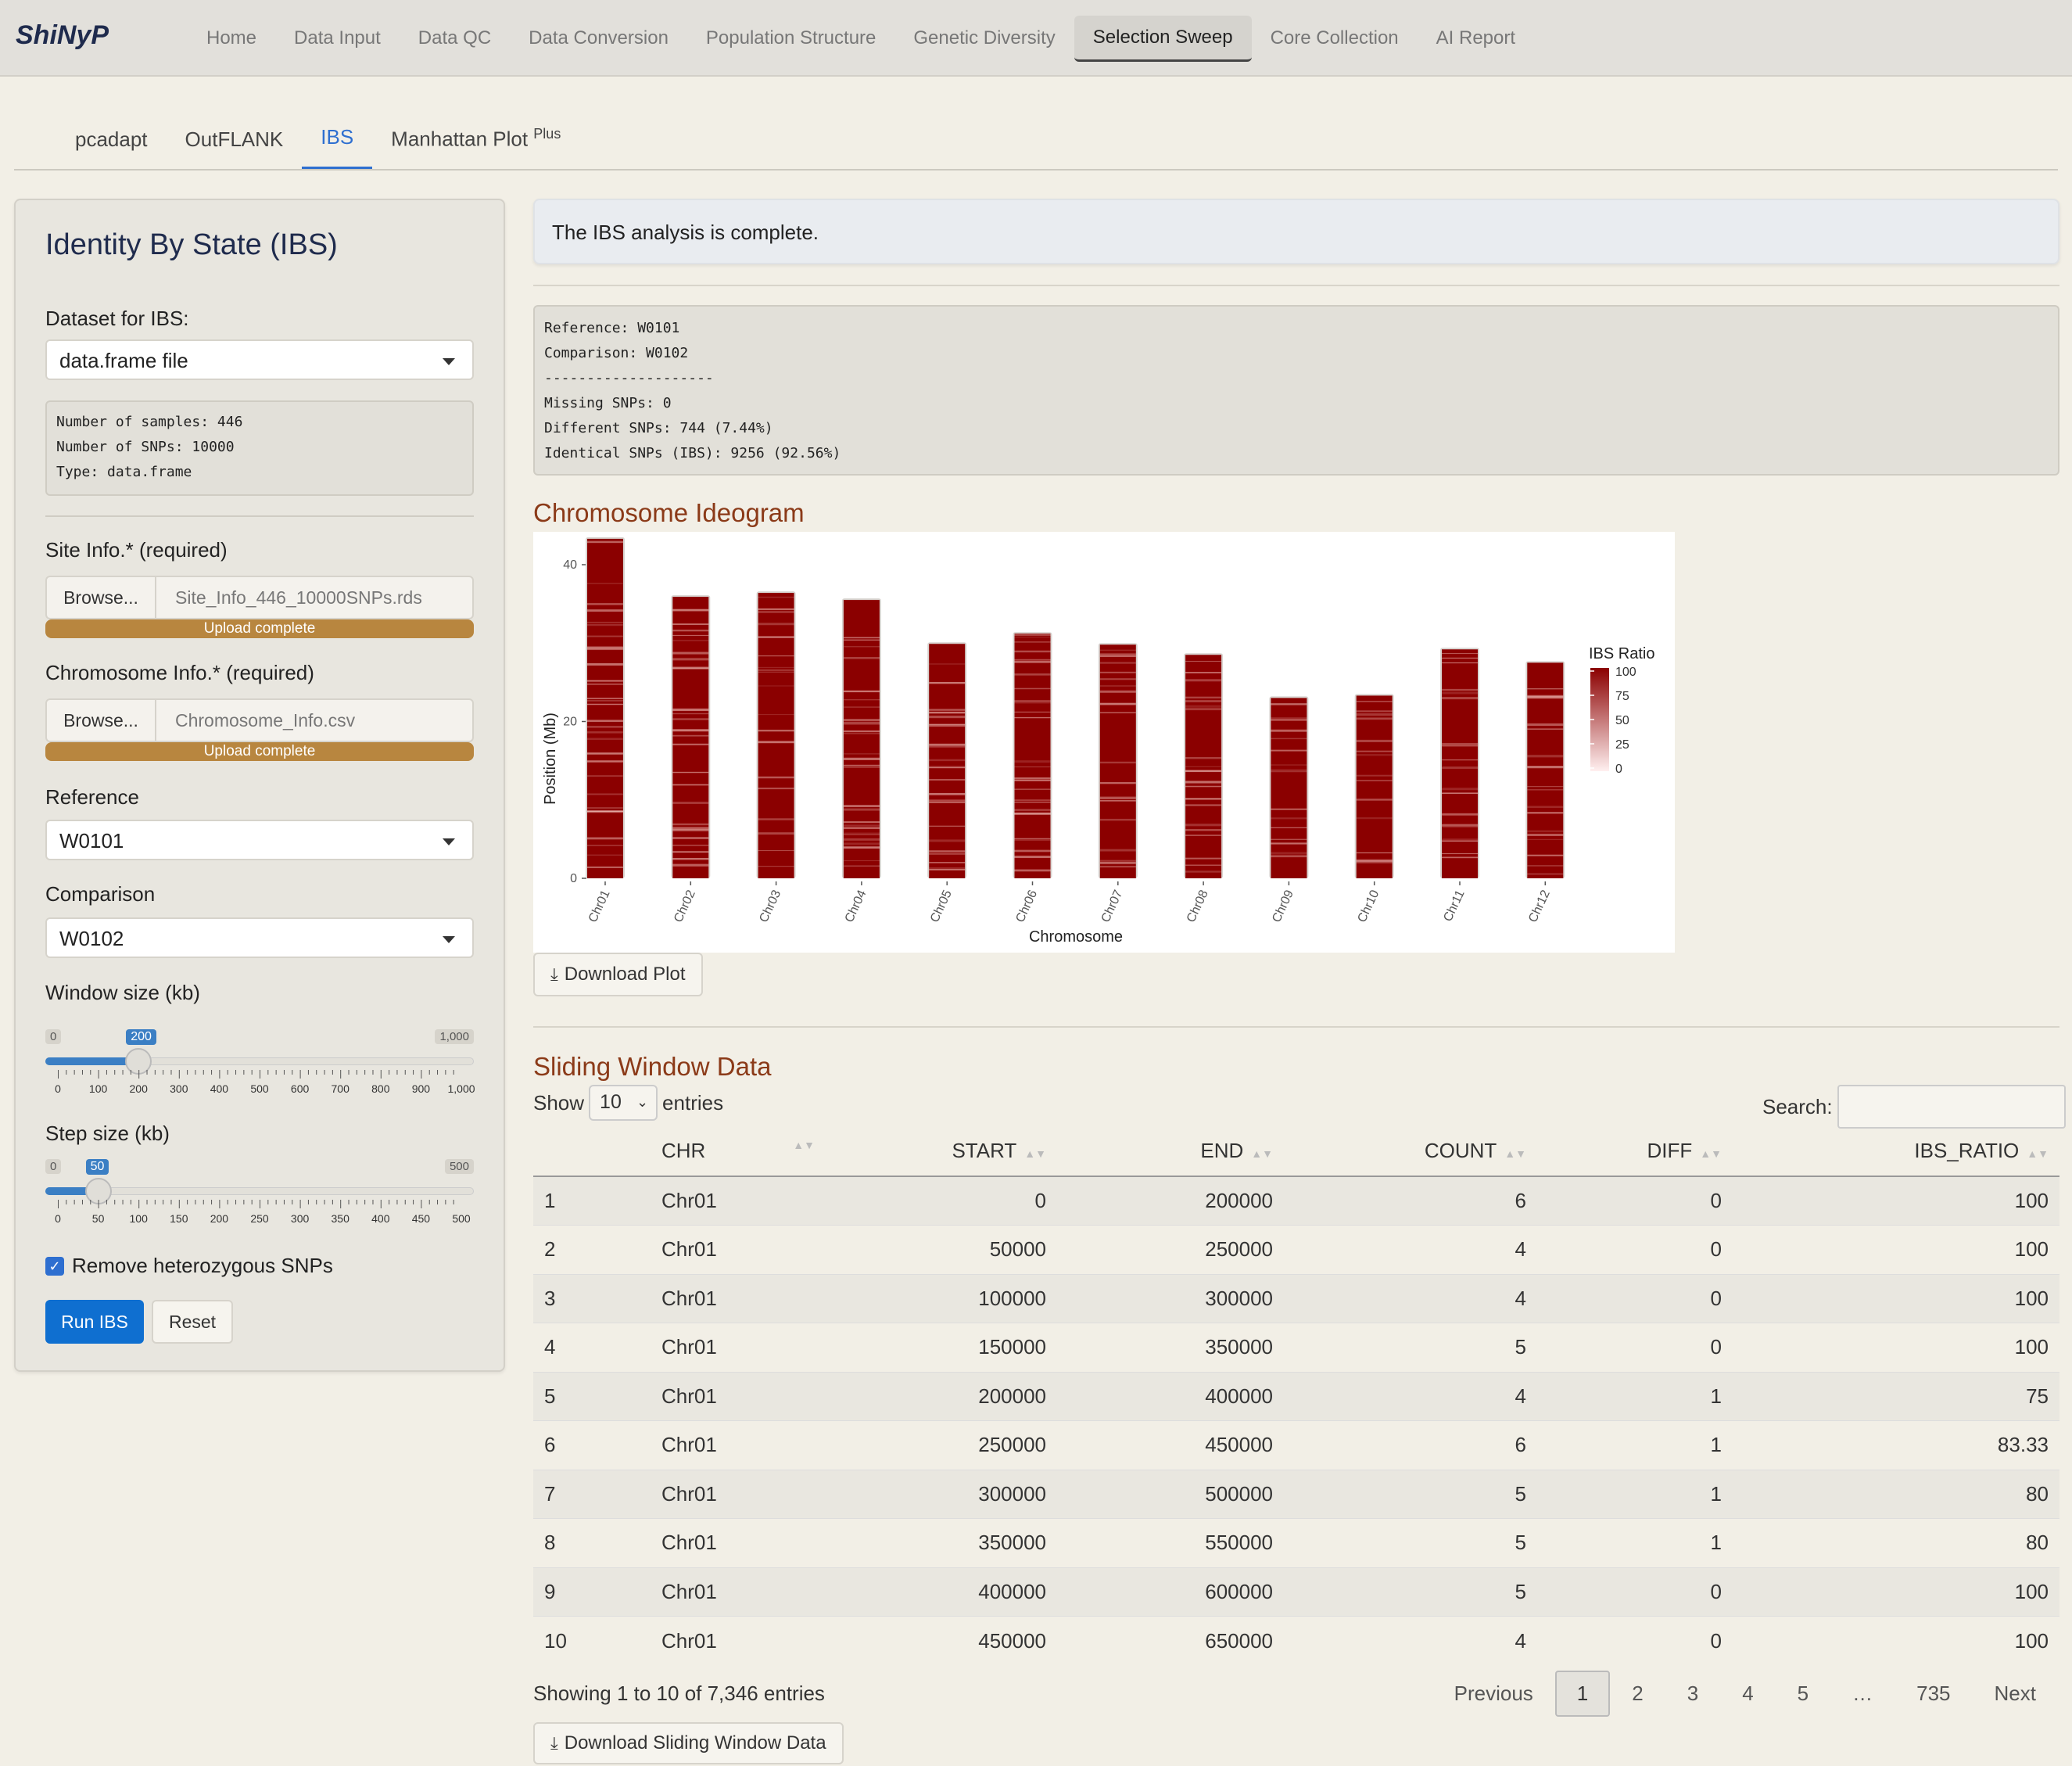 The image size is (2072, 1766). What do you see at coordinates (1171, 1152) in the screenshot?
I see `column-header-end: END ▲▼` at bounding box center [1171, 1152].